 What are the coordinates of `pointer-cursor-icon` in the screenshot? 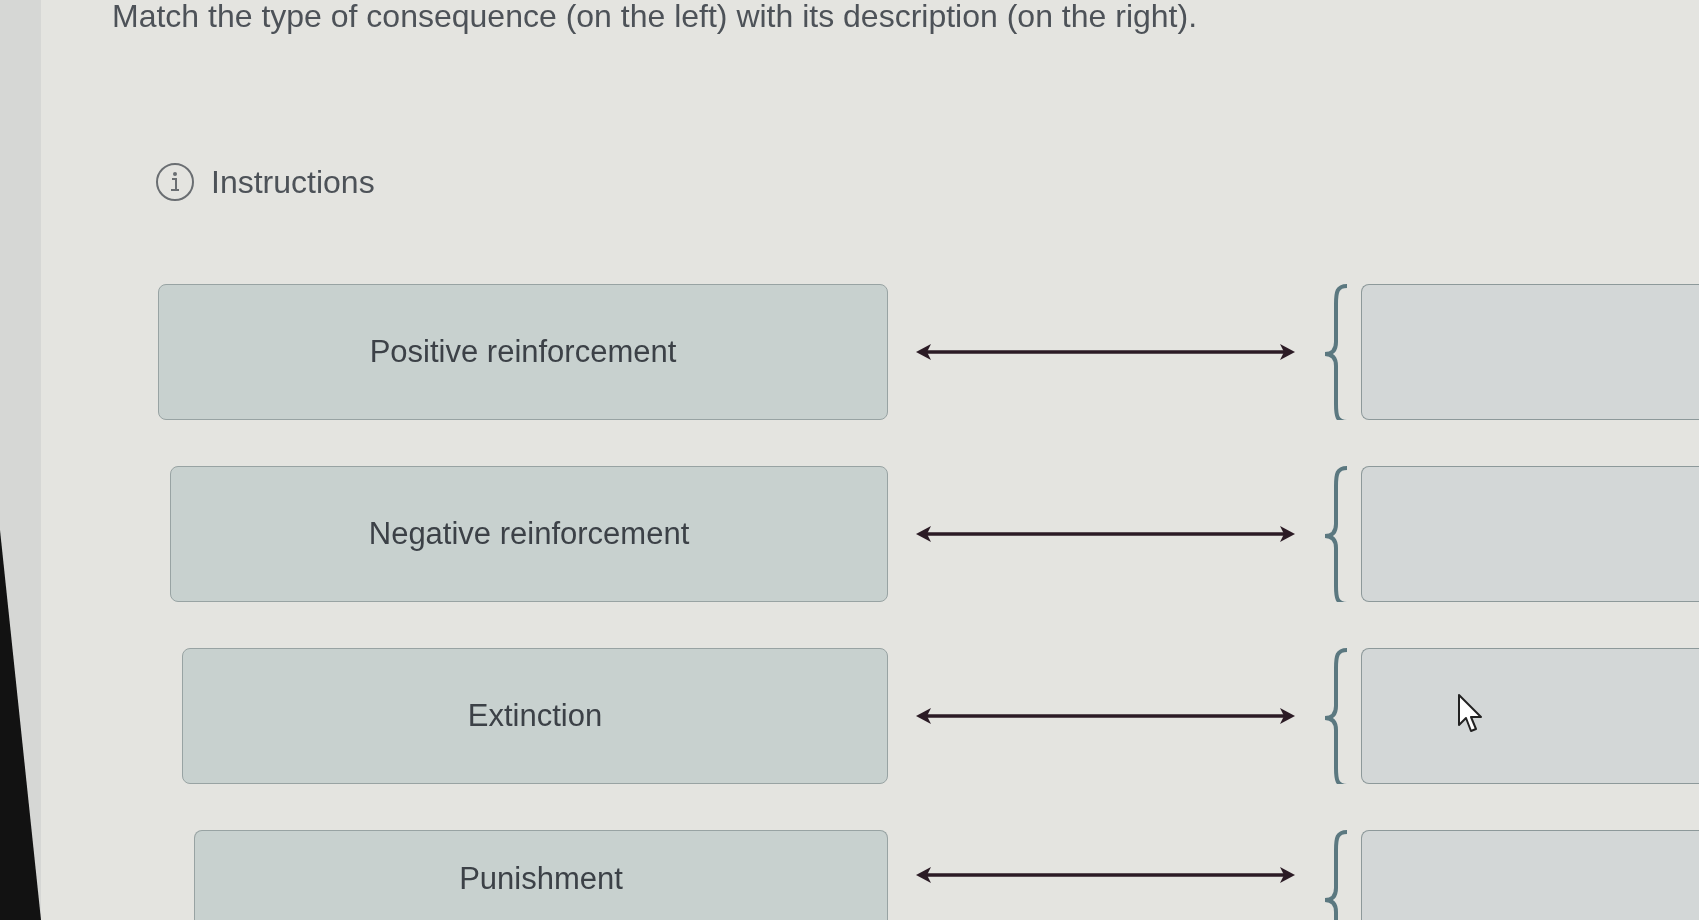 It's located at (1470, 714).